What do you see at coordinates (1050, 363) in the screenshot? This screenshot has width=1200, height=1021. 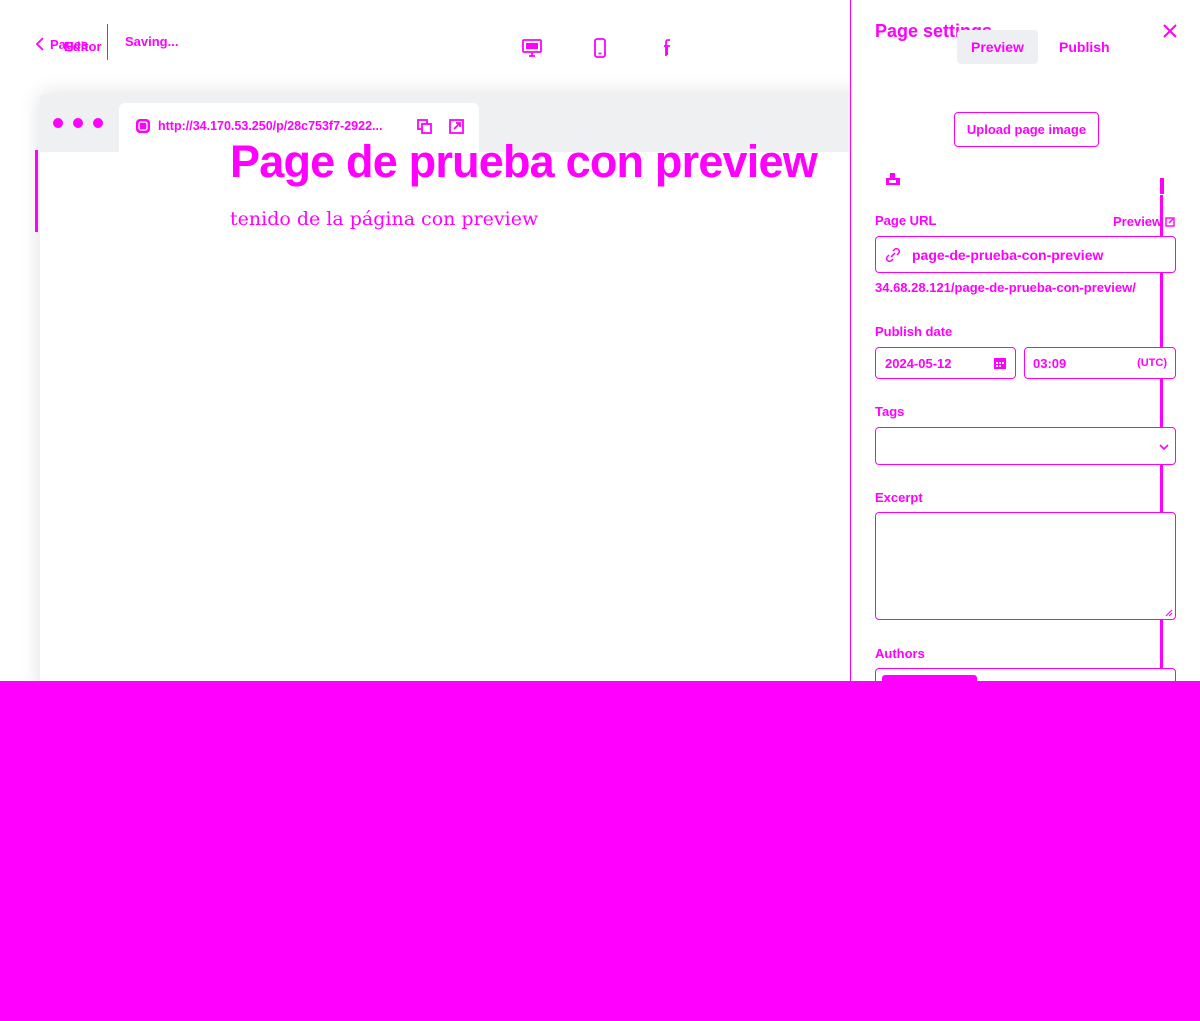 I see `time-value: 03:09` at bounding box center [1050, 363].